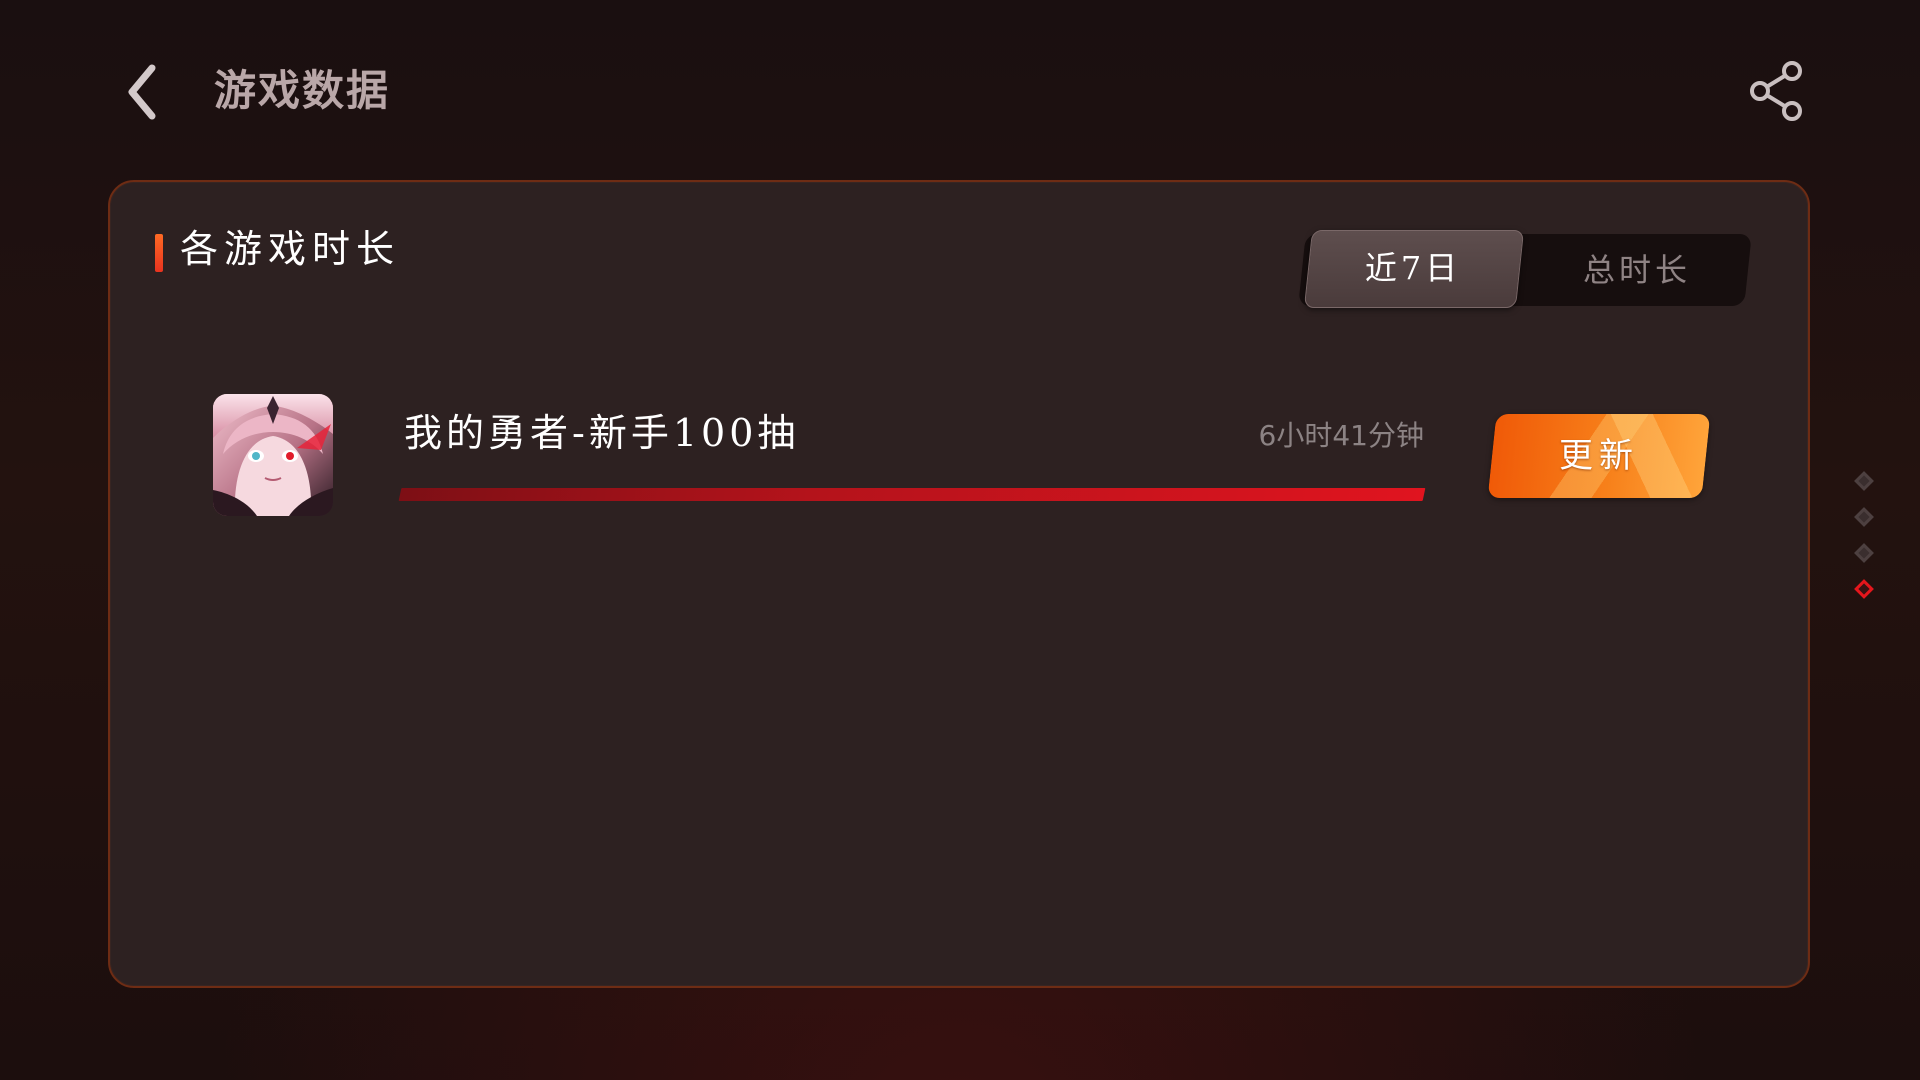 This screenshot has height=1080, width=1920. What do you see at coordinates (1413, 268) in the screenshot?
I see `tab-recent-7-days: 近7日` at bounding box center [1413, 268].